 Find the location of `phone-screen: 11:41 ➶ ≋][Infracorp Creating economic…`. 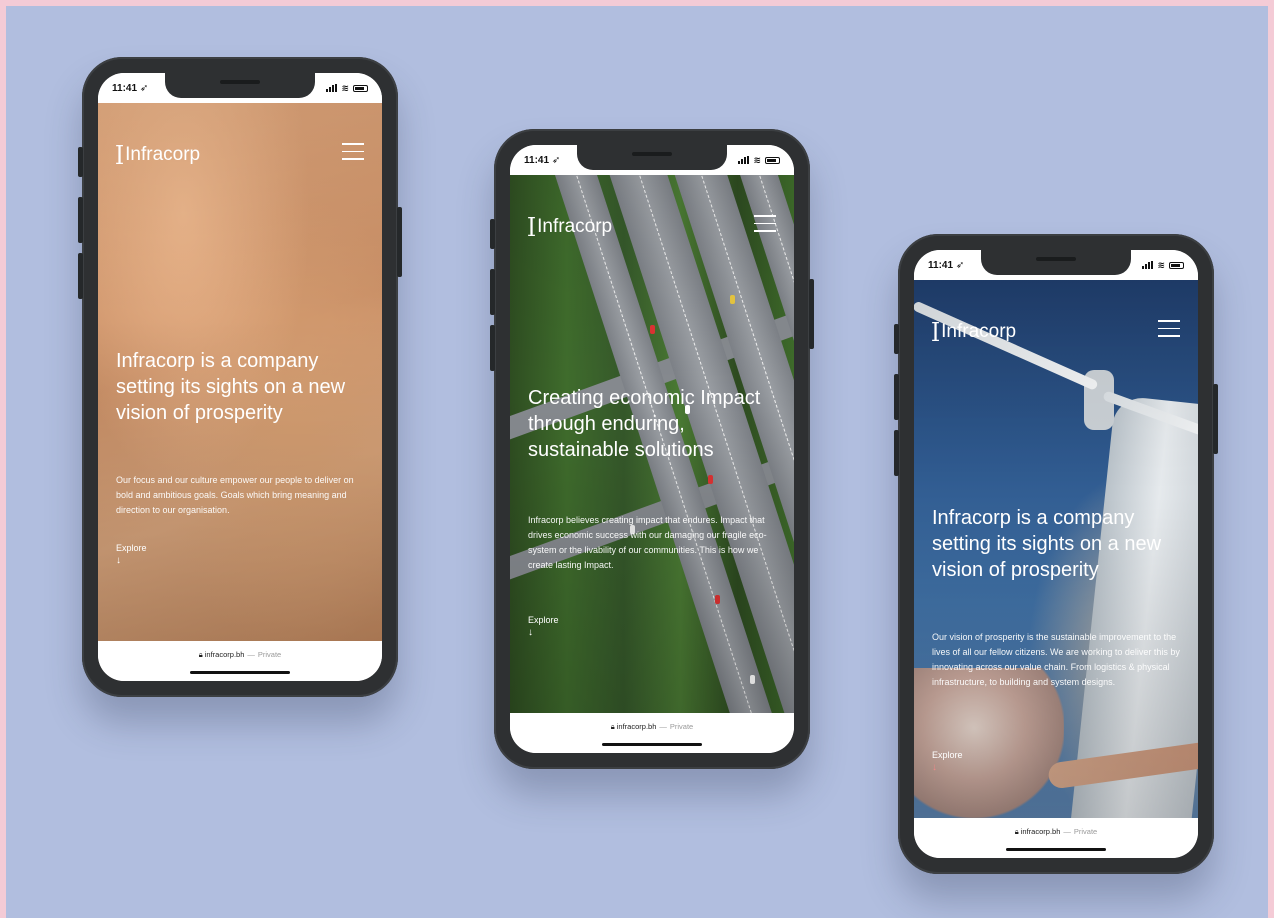

phone-screen: 11:41 ➶ ≋][Infracorp Creating economic… is located at coordinates (652, 449).